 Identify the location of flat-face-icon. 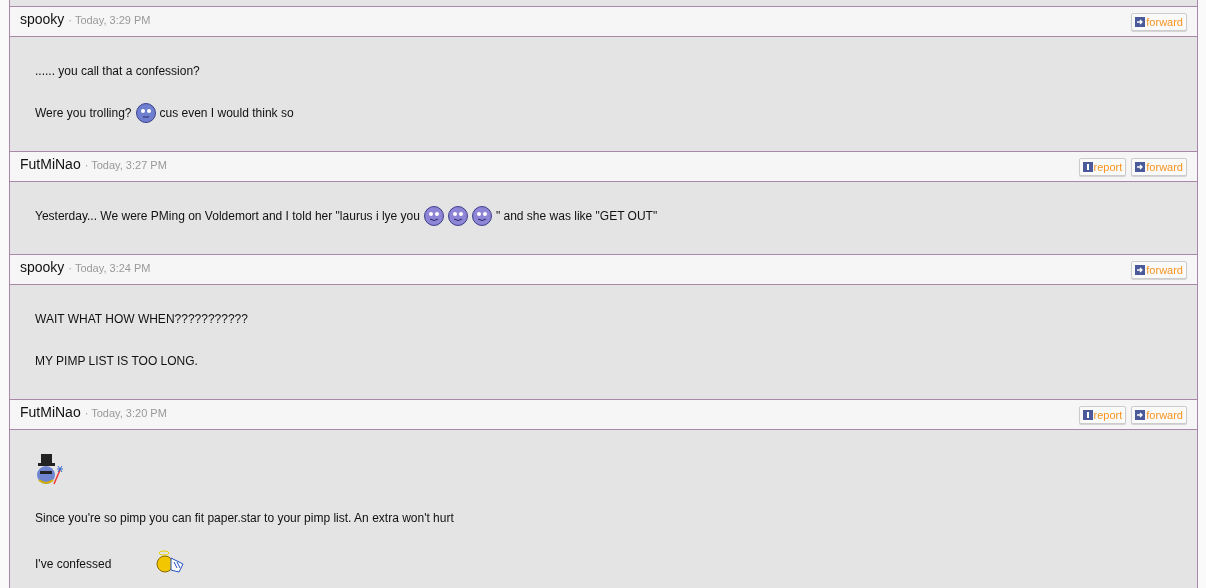
(145, 113).